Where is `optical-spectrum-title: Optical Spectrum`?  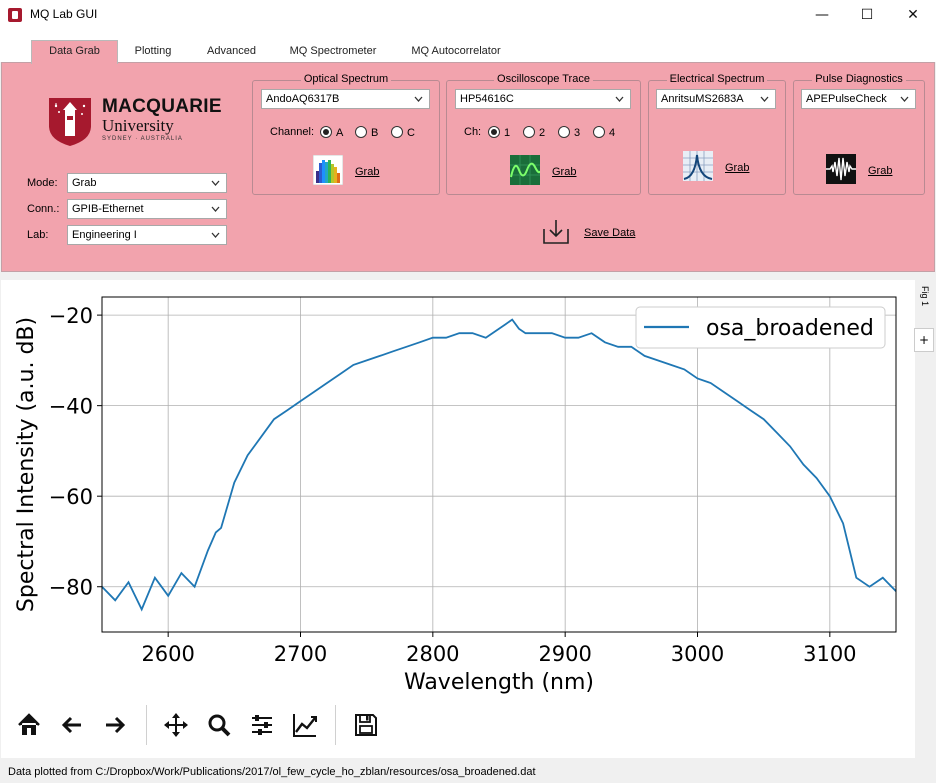 optical-spectrum-title: Optical Spectrum is located at coordinates (346, 79).